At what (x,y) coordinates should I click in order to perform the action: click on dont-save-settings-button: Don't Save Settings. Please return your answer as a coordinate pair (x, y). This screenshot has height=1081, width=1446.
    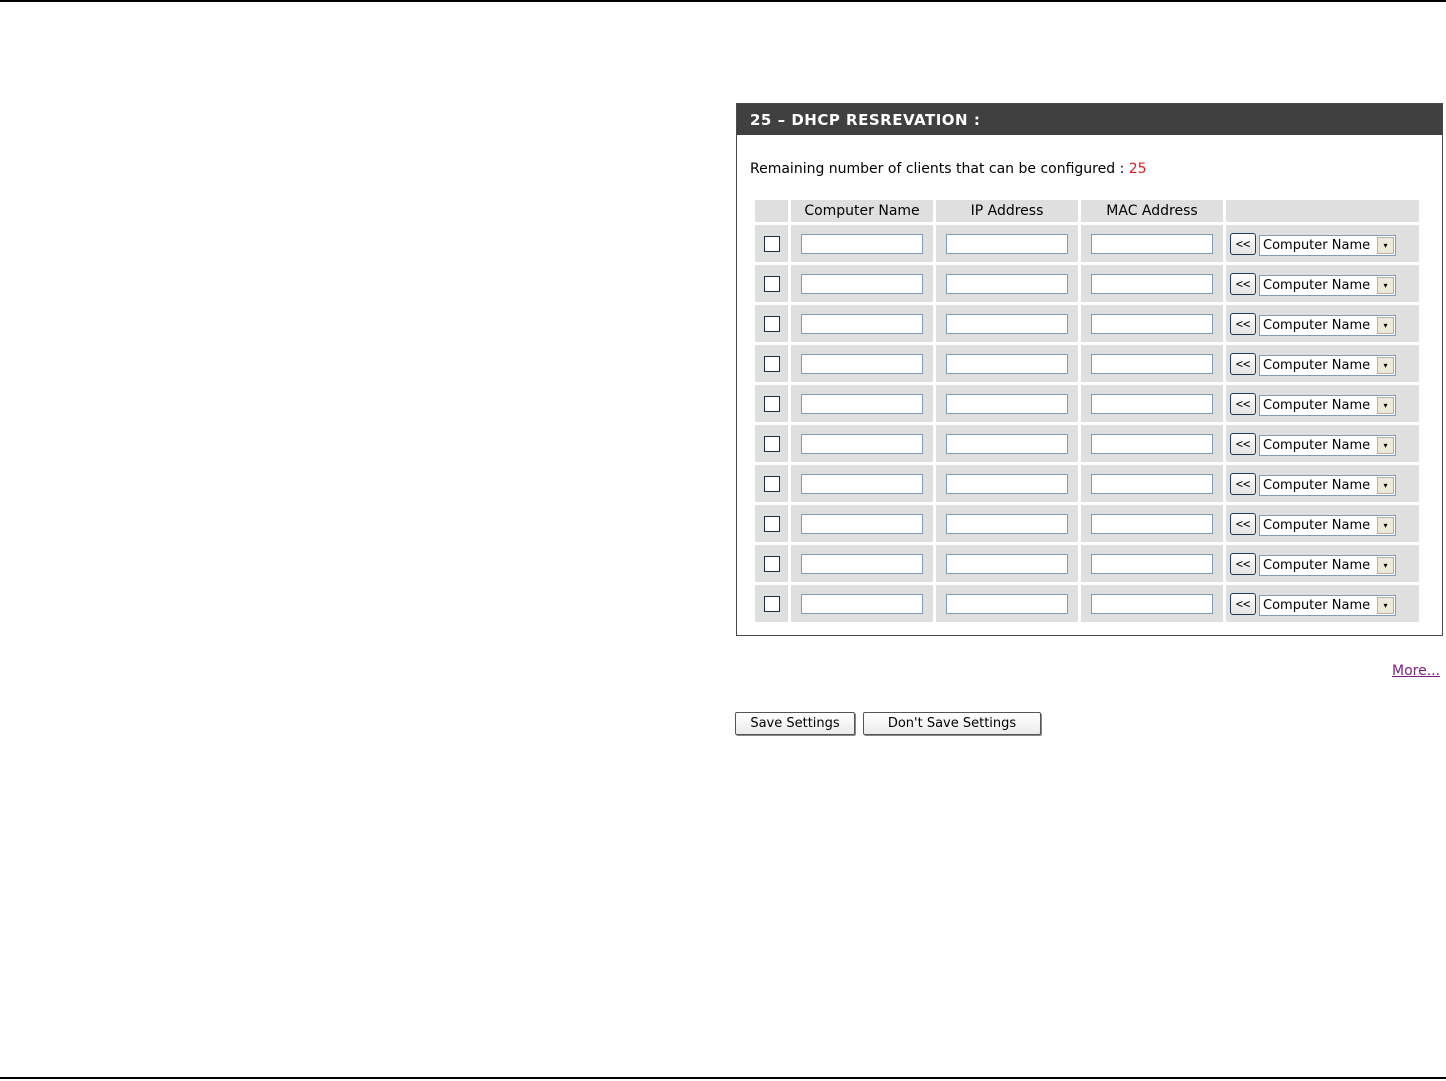
    Looking at the image, I should click on (952, 723).